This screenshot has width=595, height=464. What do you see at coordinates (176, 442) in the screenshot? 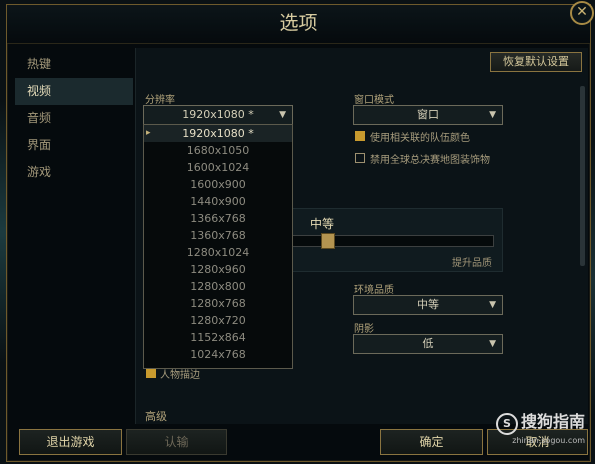
I see `surrender-button: 认输` at bounding box center [176, 442].